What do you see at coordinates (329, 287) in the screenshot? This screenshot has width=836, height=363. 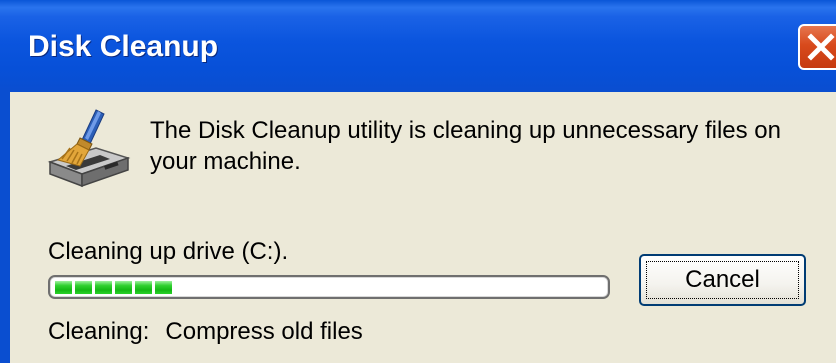 I see `progress-bar` at bounding box center [329, 287].